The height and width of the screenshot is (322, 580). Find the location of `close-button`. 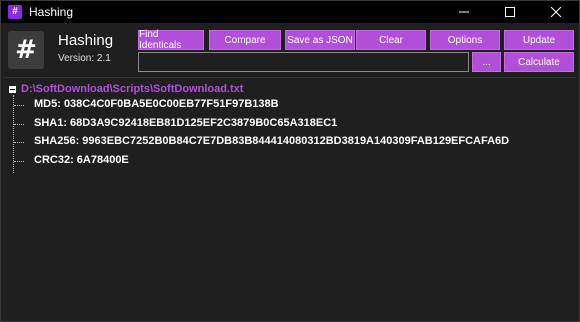

close-button is located at coordinates (556, 12).